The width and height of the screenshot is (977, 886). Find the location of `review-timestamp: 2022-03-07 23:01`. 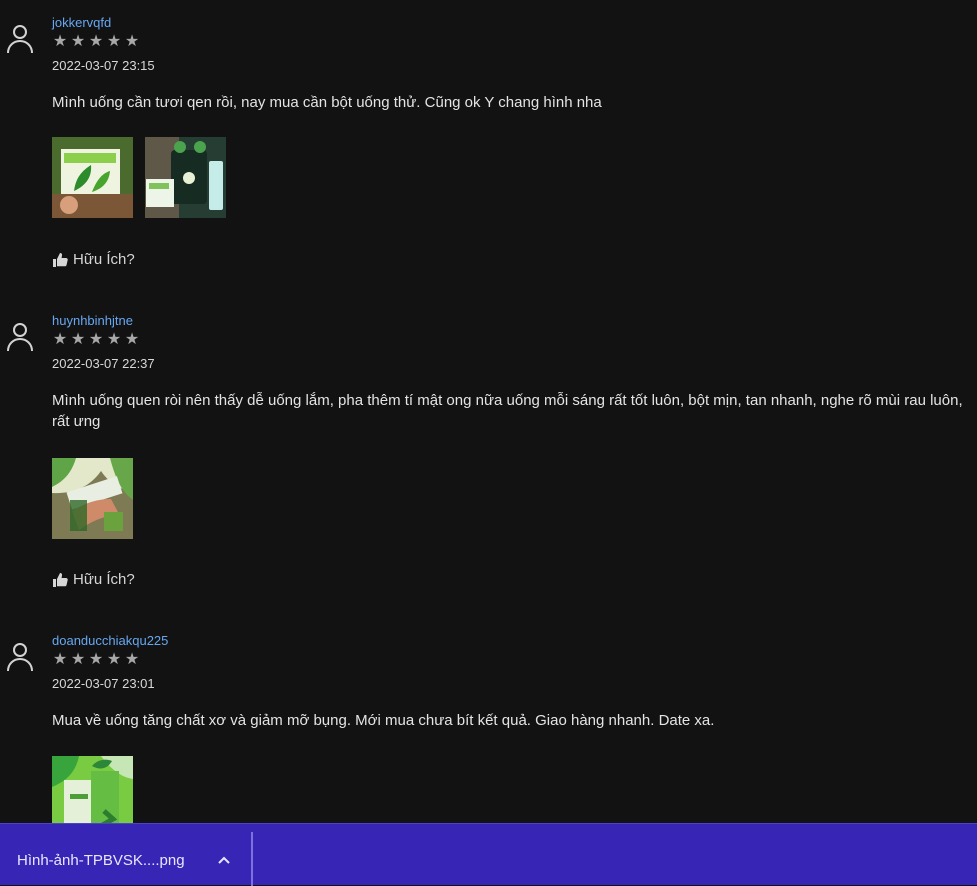

review-timestamp: 2022-03-07 23:01 is located at coordinates (103, 683).